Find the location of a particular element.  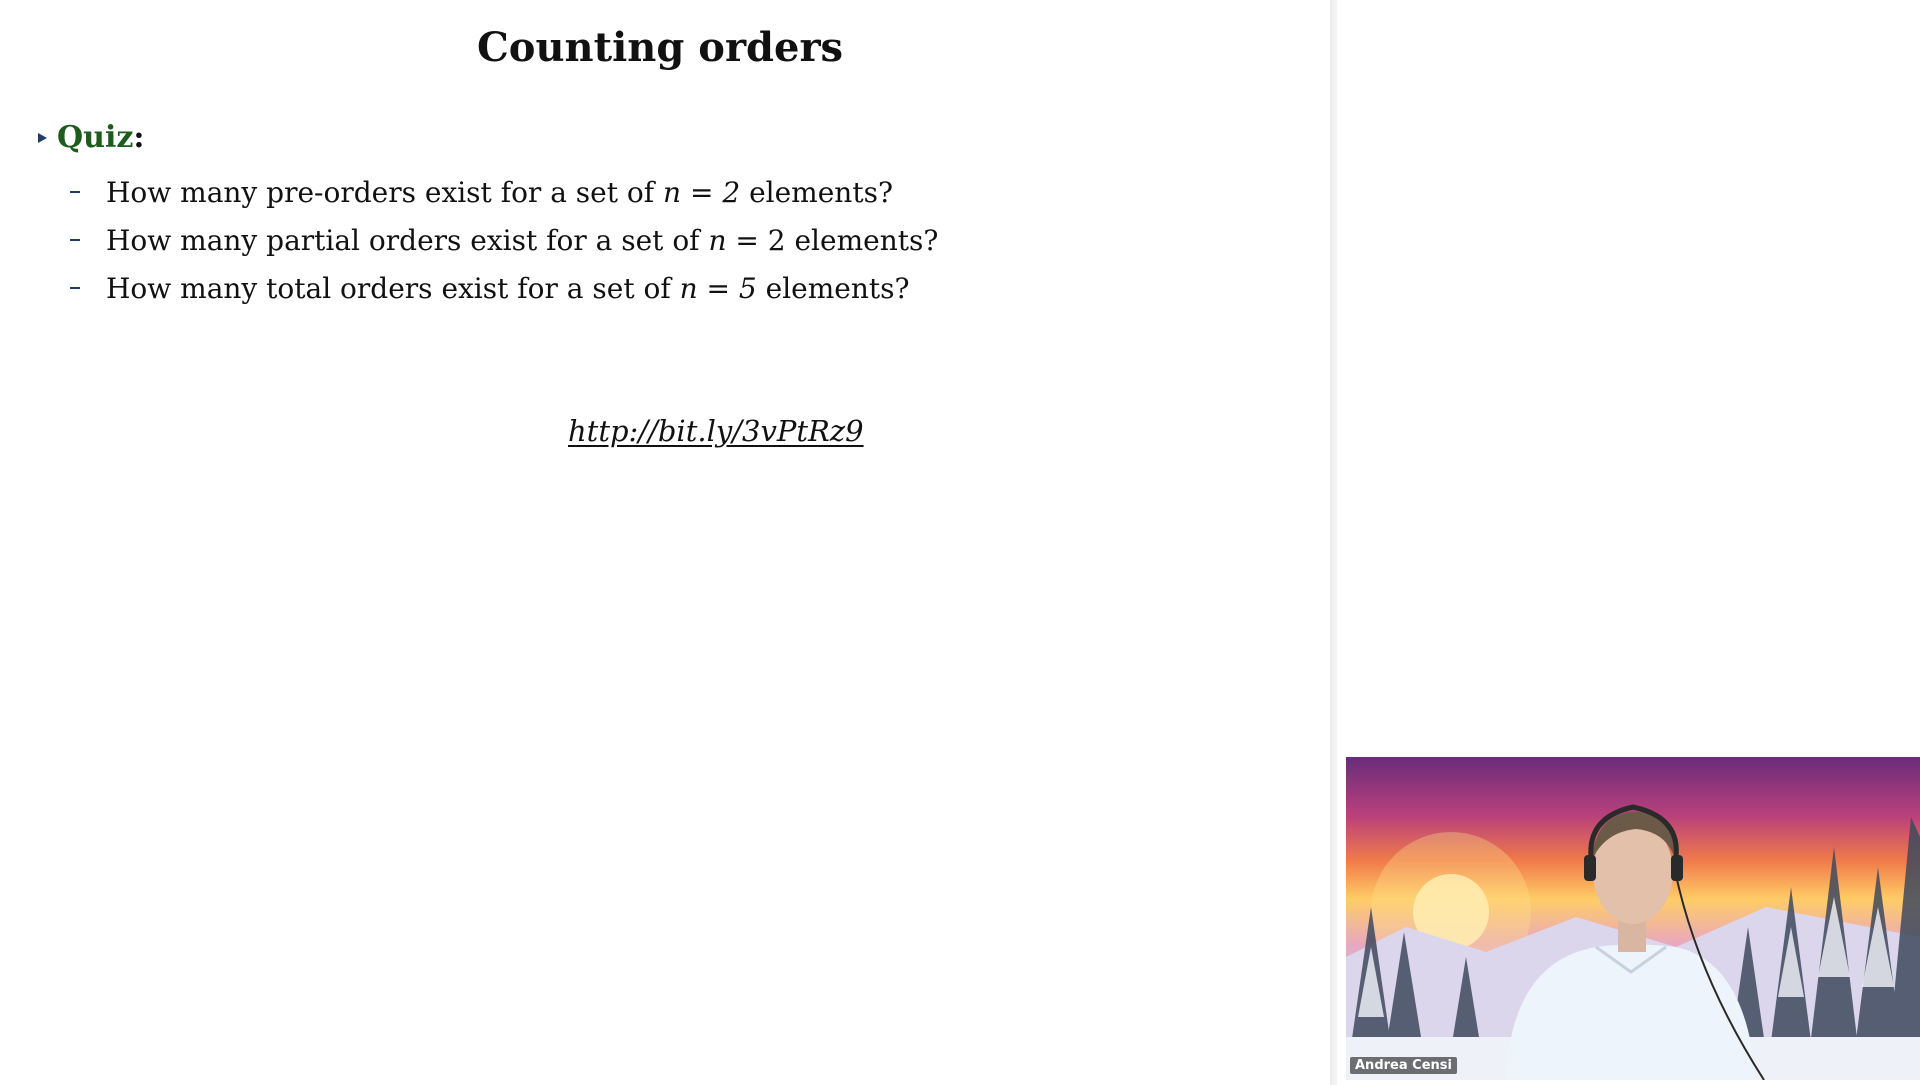

quiz-link: http://bit.ly/3vPtRz9 is located at coordinates (716, 431).